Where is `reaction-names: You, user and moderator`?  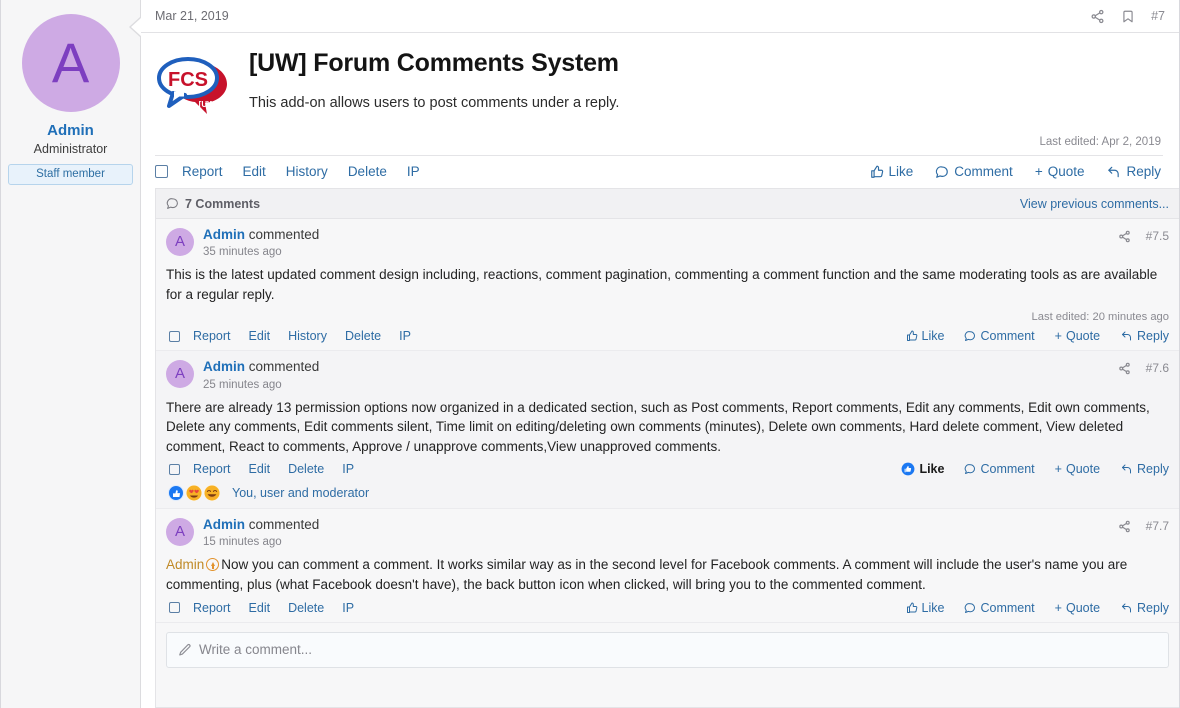 reaction-names: You, user and moderator is located at coordinates (300, 493).